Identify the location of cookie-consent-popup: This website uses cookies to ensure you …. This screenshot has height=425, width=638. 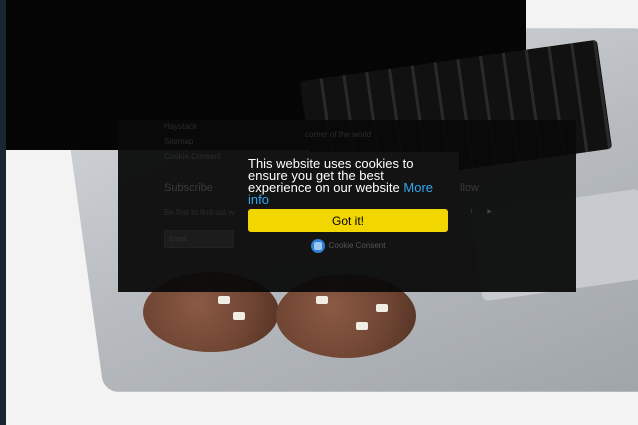
(348, 206).